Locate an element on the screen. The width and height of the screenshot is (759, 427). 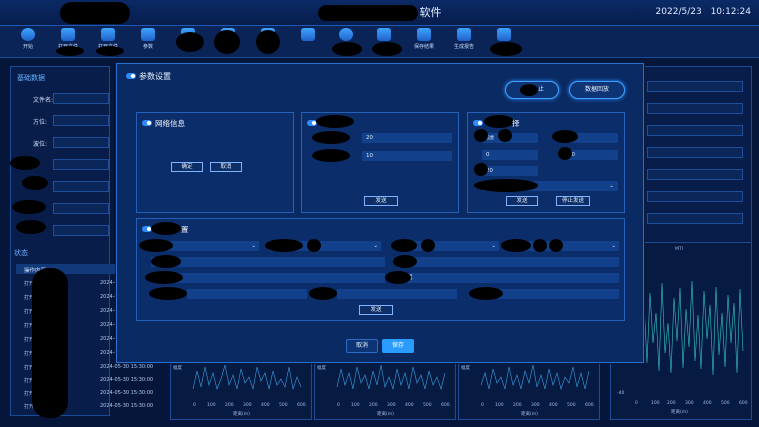
state-header: 状态 is located at coordinates (21, 253).